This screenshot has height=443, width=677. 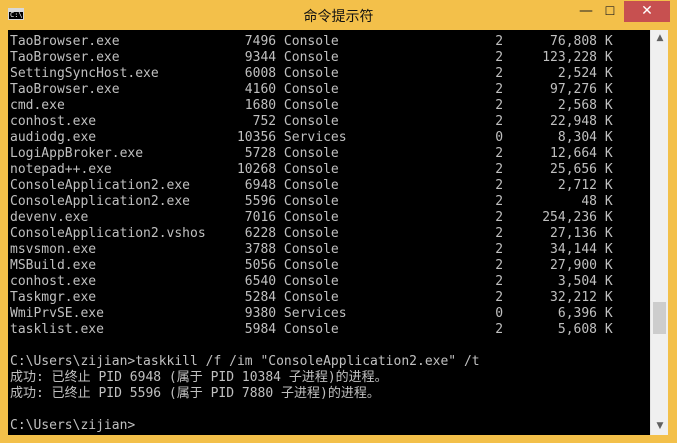 I want to click on scroll-up-icon: ▲, so click(x=660, y=38).